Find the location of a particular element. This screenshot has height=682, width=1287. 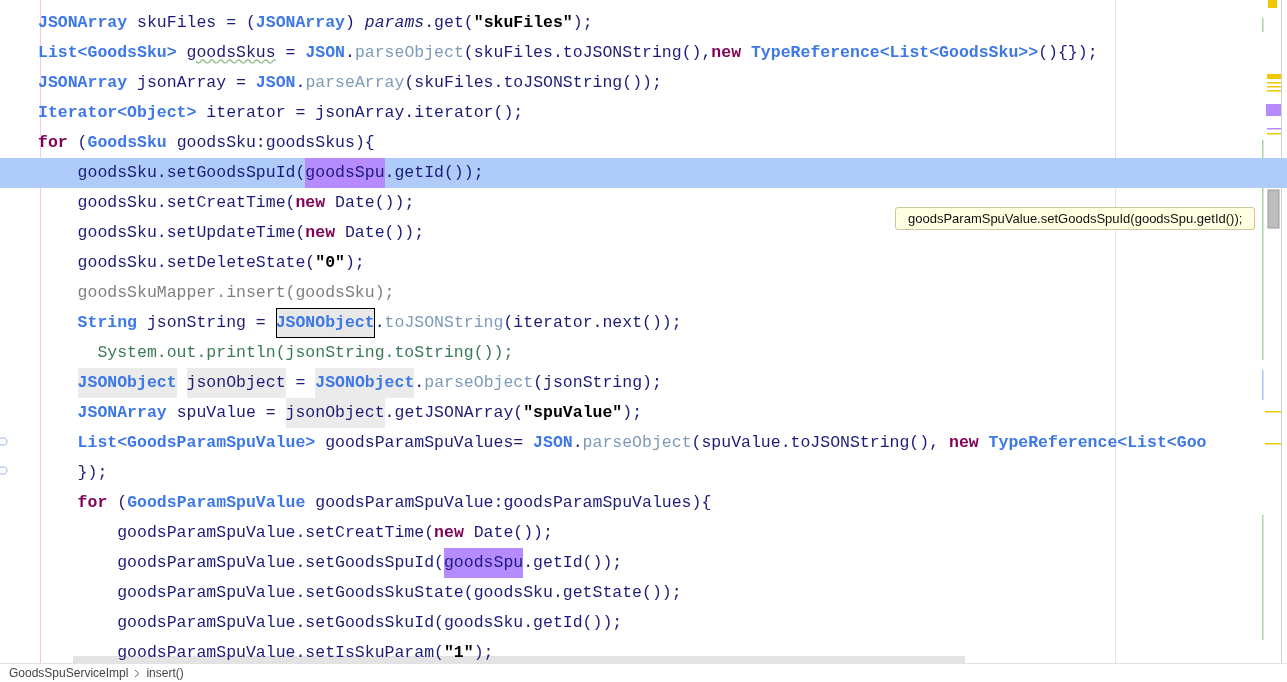

code-text: = is located at coordinates (300, 383).